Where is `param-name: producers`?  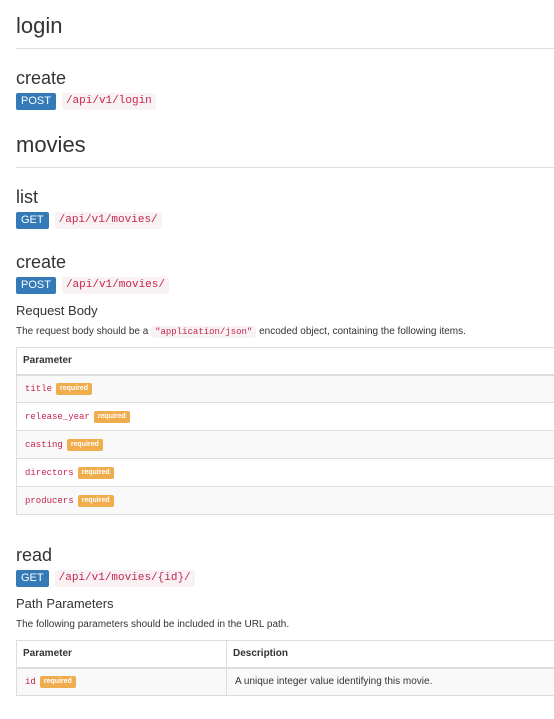 param-name: producers is located at coordinates (49, 500).